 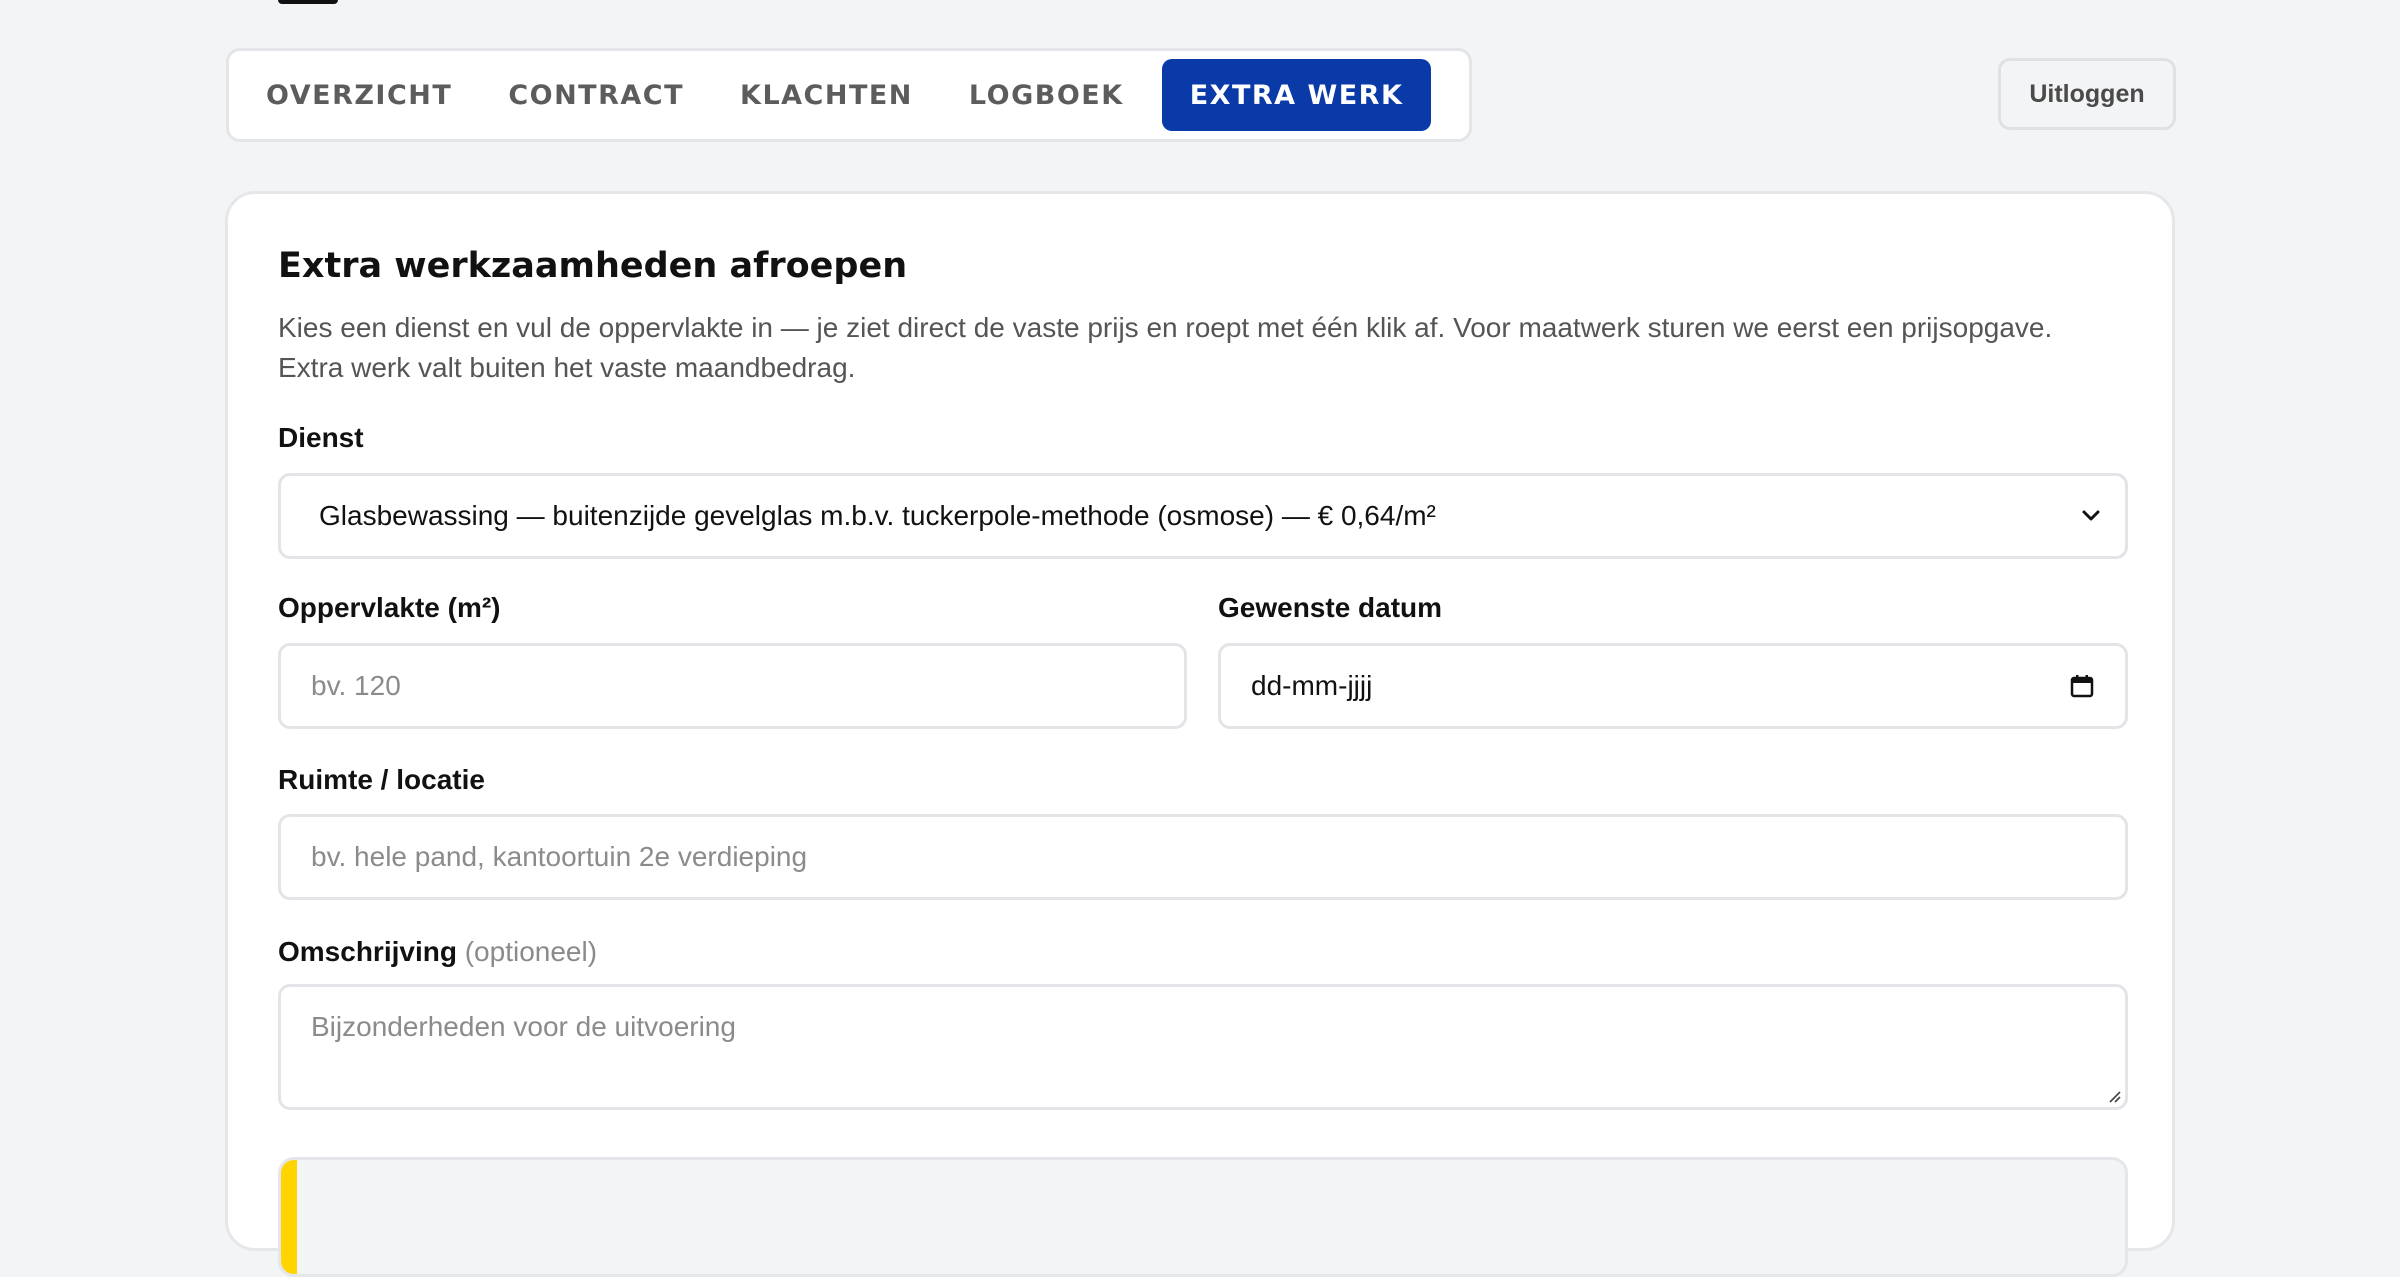 What do you see at coordinates (367, 951) in the screenshot?
I see `description-label-text: Omschrijving` at bounding box center [367, 951].